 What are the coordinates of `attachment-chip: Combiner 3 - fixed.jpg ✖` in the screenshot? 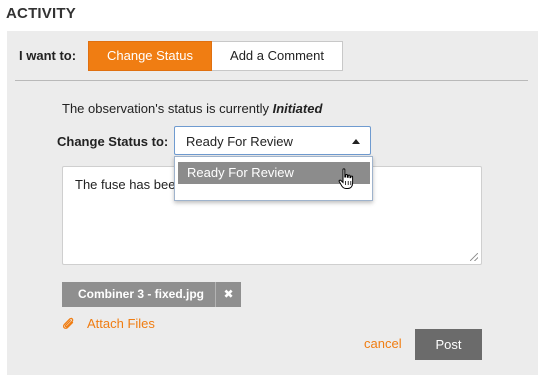 It's located at (152, 294).